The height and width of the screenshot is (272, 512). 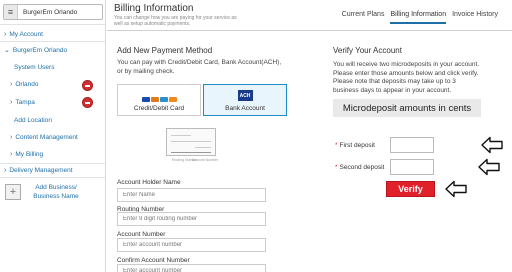 What do you see at coordinates (363, 17) in the screenshot?
I see `tab-current-plans: Current Plans` at bounding box center [363, 17].